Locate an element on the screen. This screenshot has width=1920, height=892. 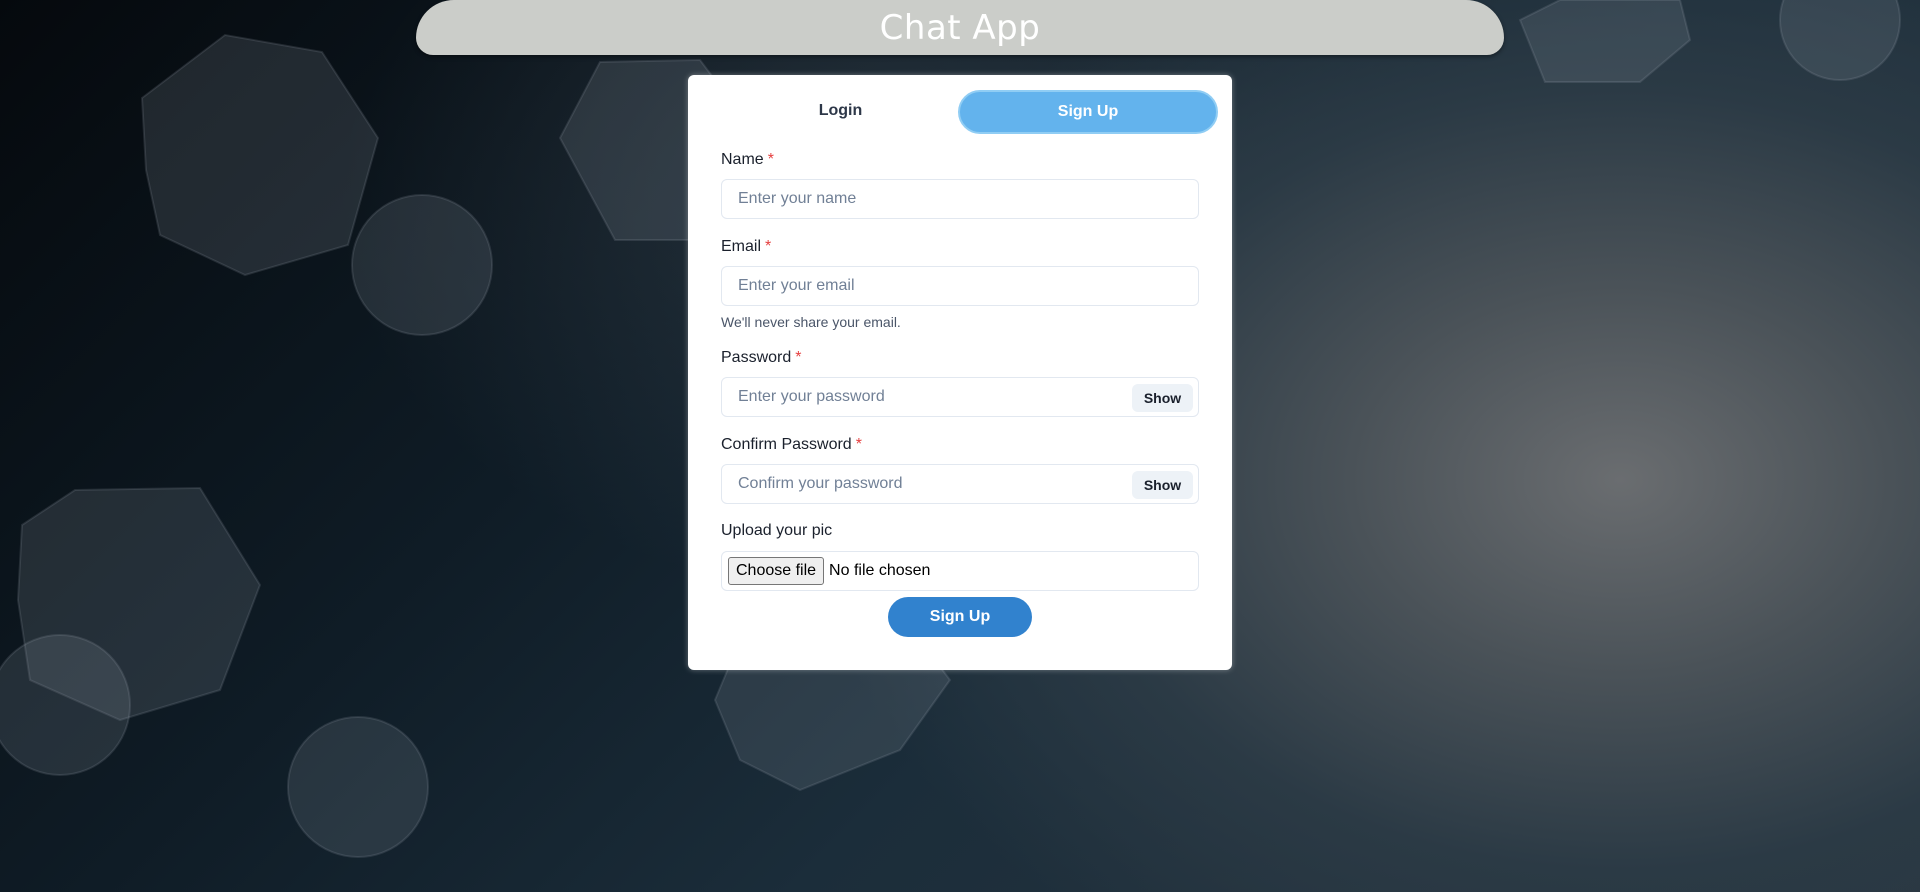
confirm-password-input is located at coordinates (922, 484).